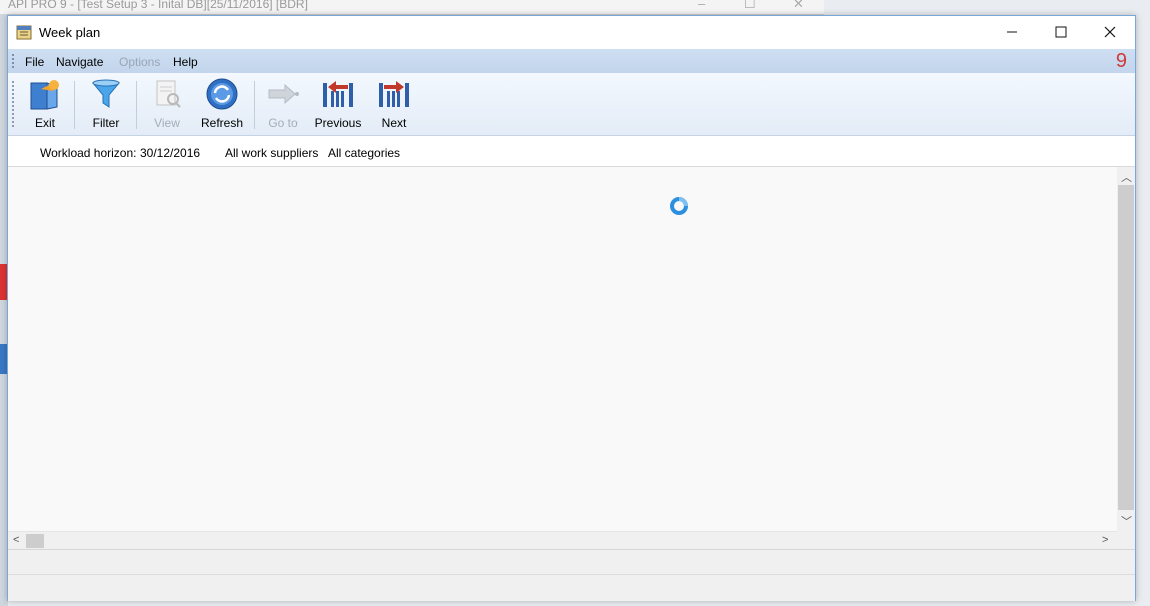  What do you see at coordinates (750, 5) in the screenshot?
I see `background-maximize-icon: ☐` at bounding box center [750, 5].